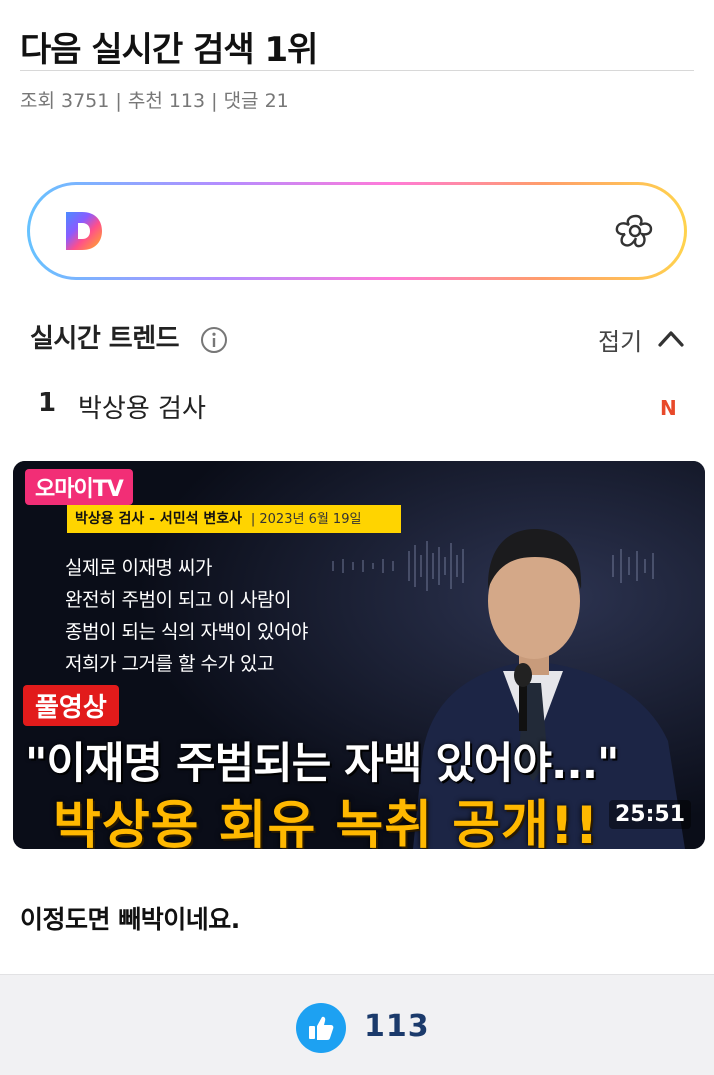 The width and height of the screenshot is (714, 1075). I want to click on trend-header: 실시간 트렌드, so click(105, 339).